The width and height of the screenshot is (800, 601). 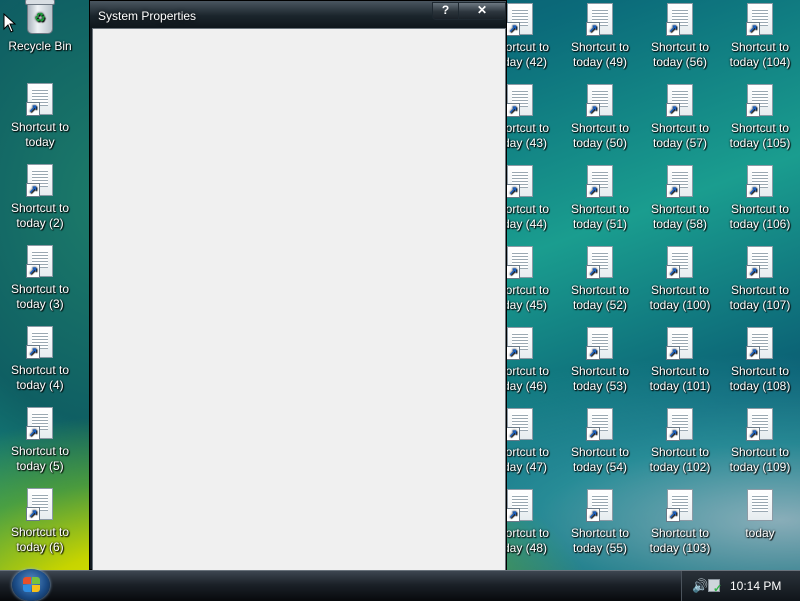 What do you see at coordinates (40, 547) in the screenshot?
I see `label-line-2: today (6)` at bounding box center [40, 547].